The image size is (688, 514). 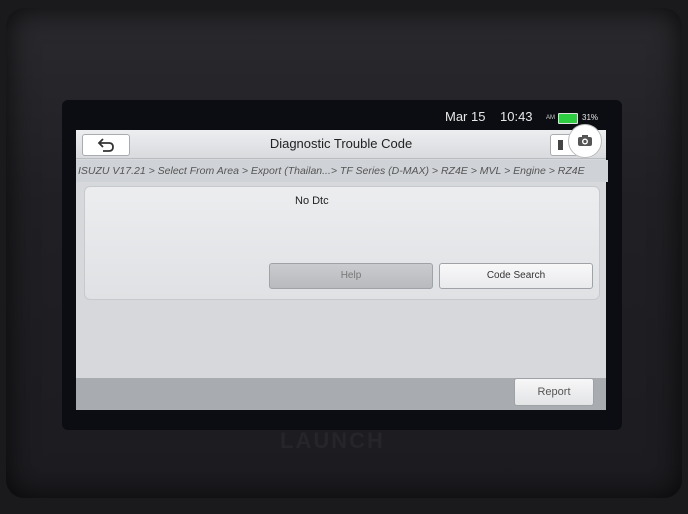 I want to click on title-bar: Diagnostic Trouble Code, so click(x=341, y=141).